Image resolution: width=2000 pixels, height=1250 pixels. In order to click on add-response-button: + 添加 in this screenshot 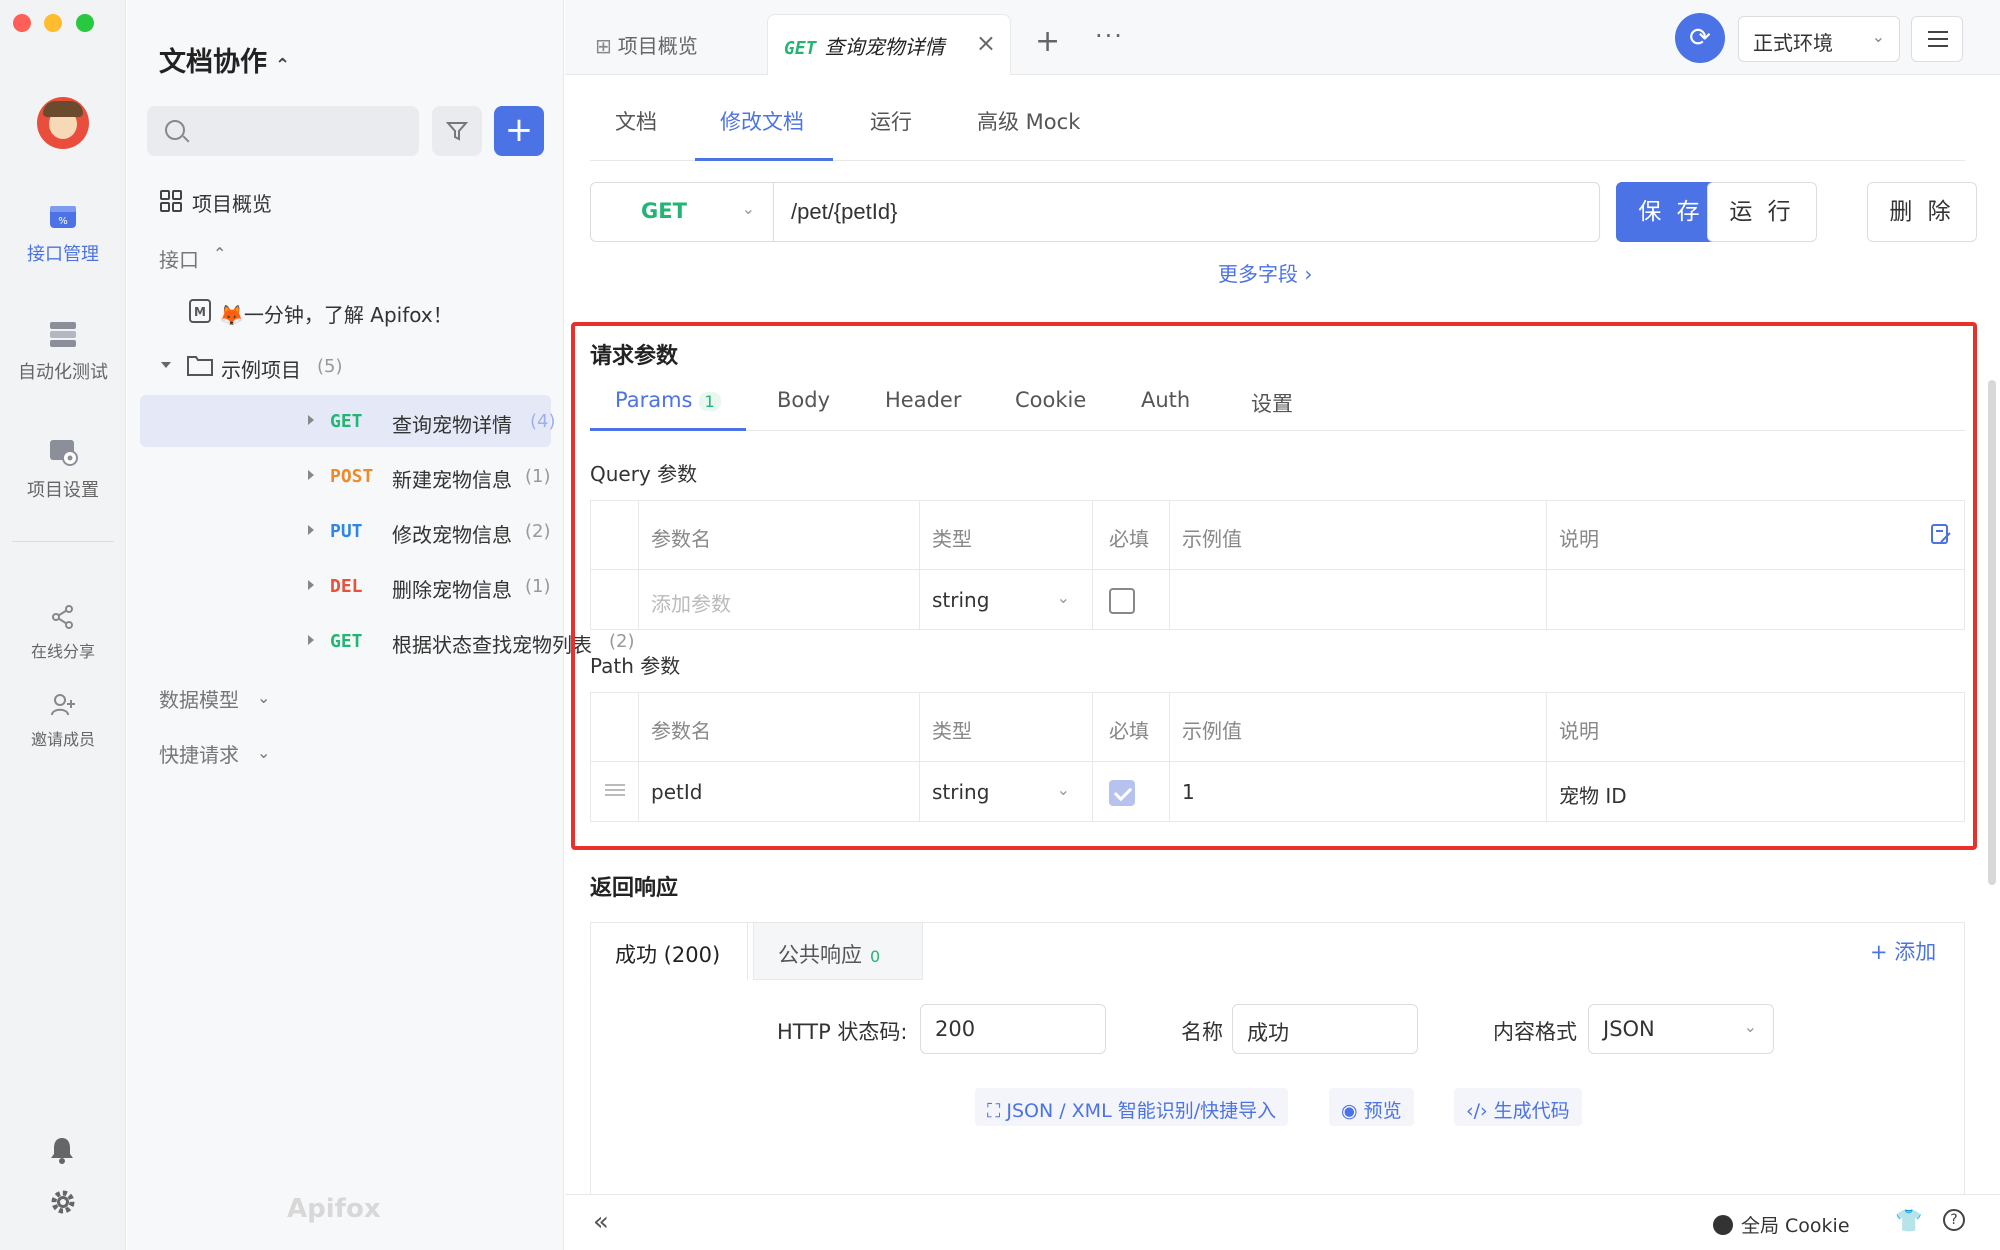, I will do `click(1903, 951)`.